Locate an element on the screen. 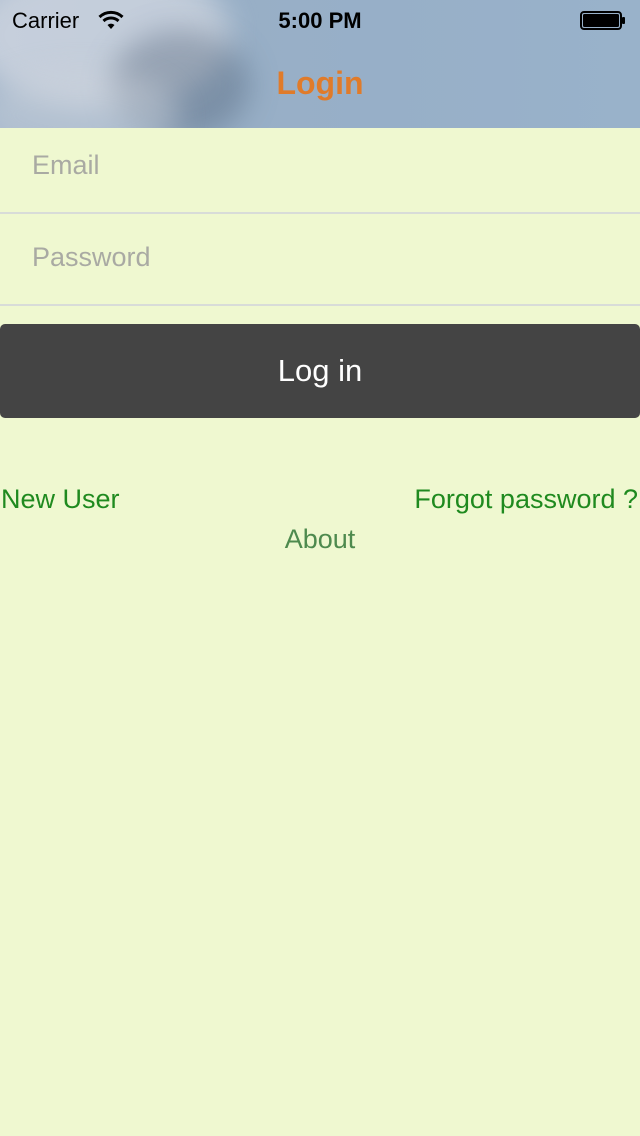 The width and height of the screenshot is (640, 1136). email-field-row is located at coordinates (320, 171).